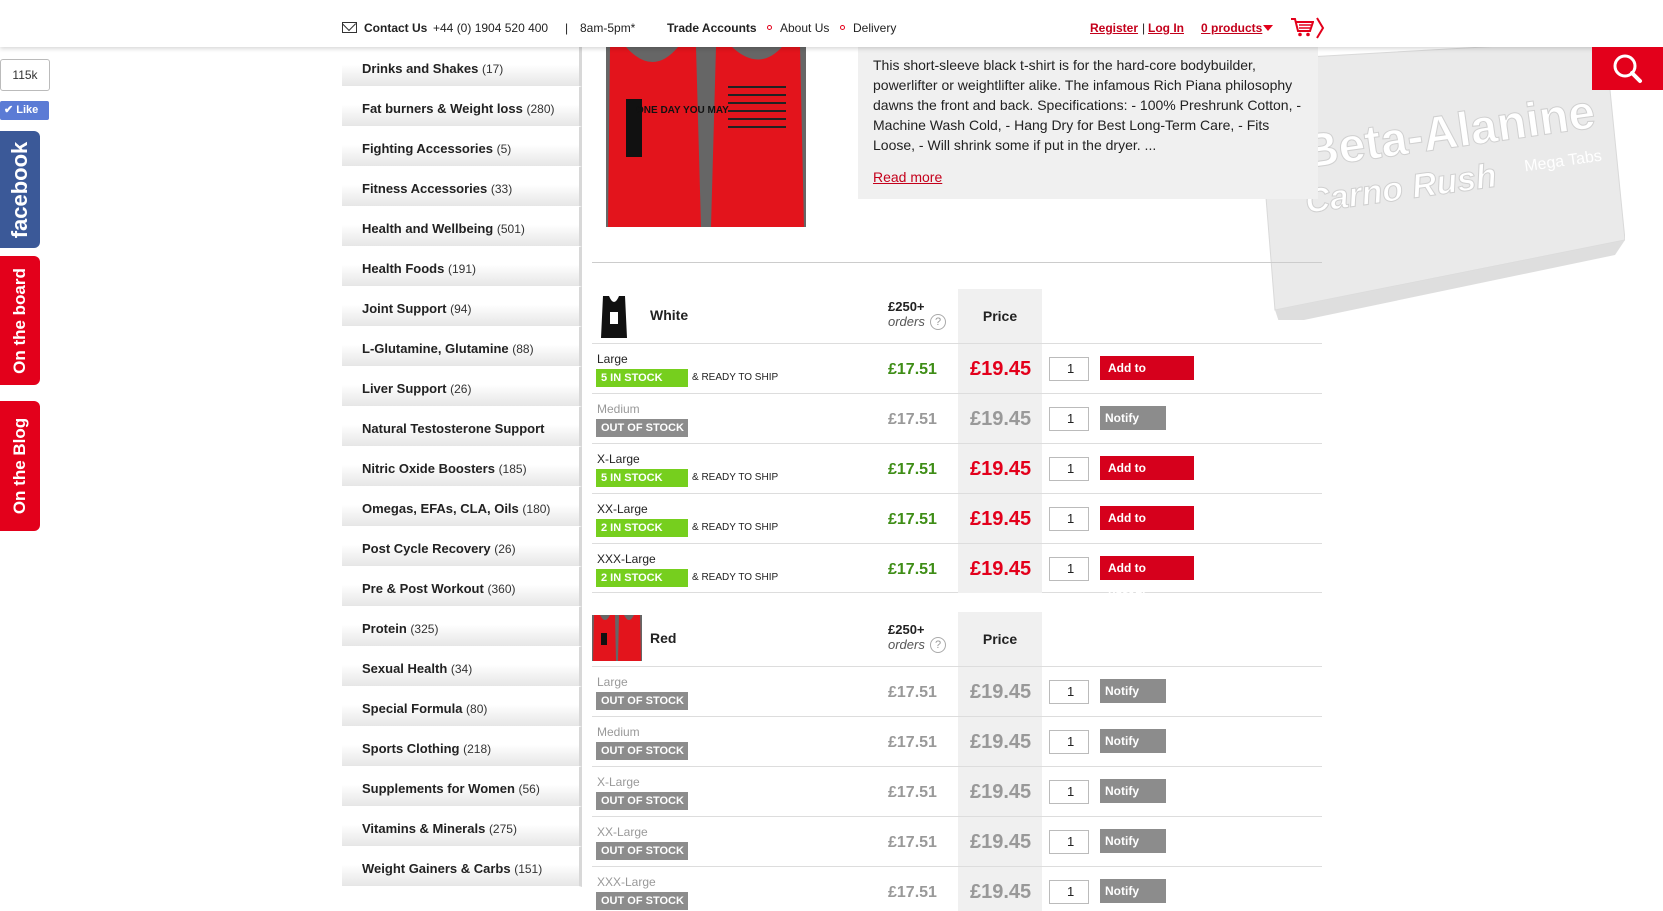 Image resolution: width=1663 pixels, height=911 pixels. Describe the element at coordinates (712, 28) in the screenshot. I see `trade-accounts-link: Trade Accounts` at that location.